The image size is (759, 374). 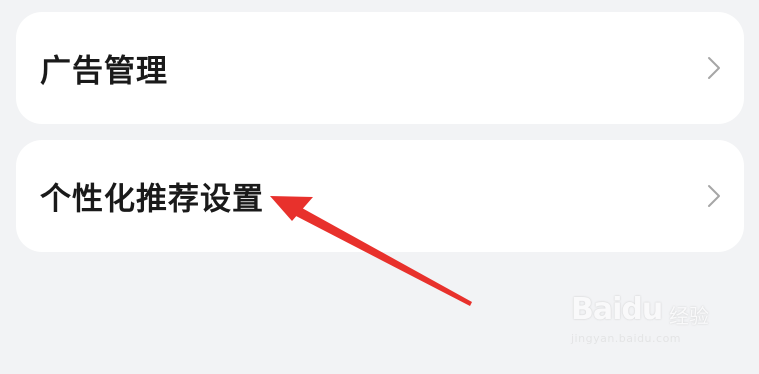 I want to click on settings-item-label: 个性化推荐设置, so click(x=152, y=199).